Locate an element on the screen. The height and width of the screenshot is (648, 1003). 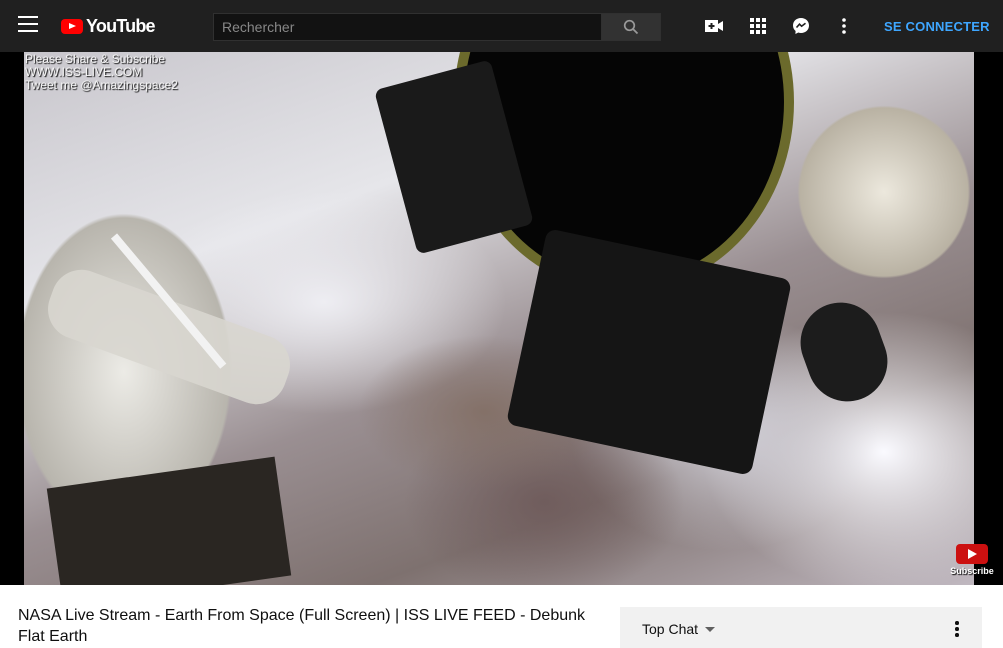
apps-button is located at coordinates (758, 26).